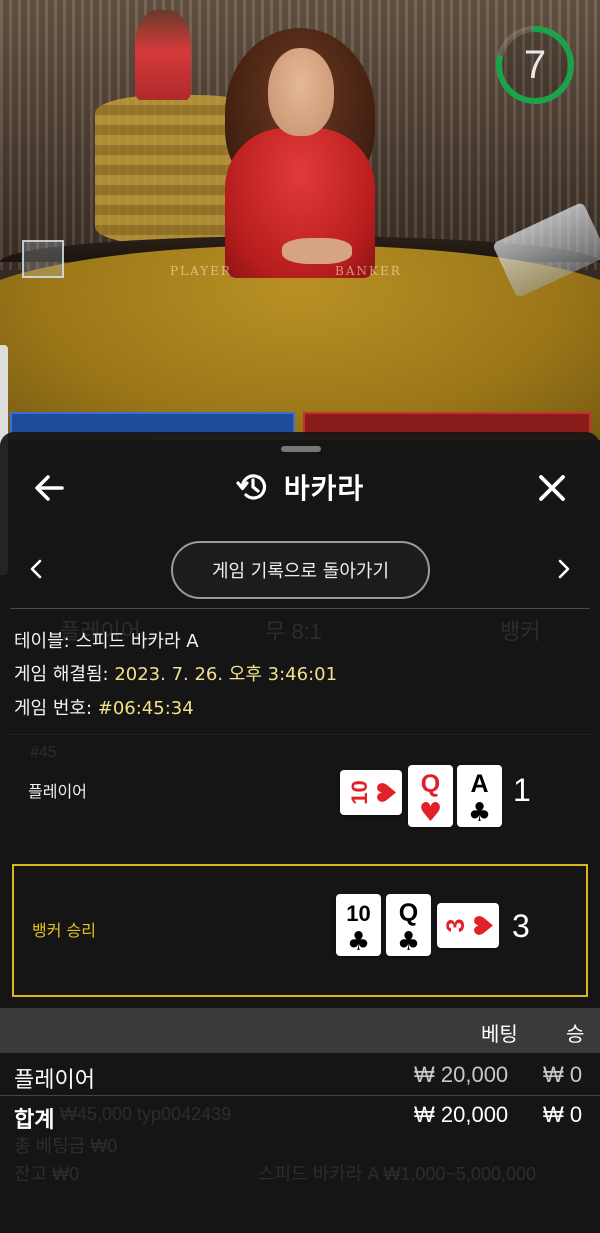  What do you see at coordinates (64, 930) in the screenshot?
I see `banker-win-label: 뱅커 승리` at bounding box center [64, 930].